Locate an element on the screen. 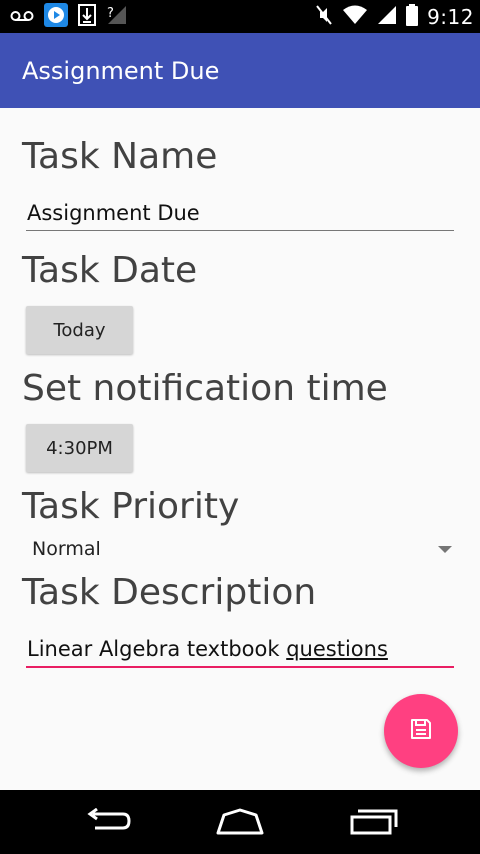 Image resolution: width=480 pixels, height=854 pixels. no-signal-icon: ? is located at coordinates (117, 17).